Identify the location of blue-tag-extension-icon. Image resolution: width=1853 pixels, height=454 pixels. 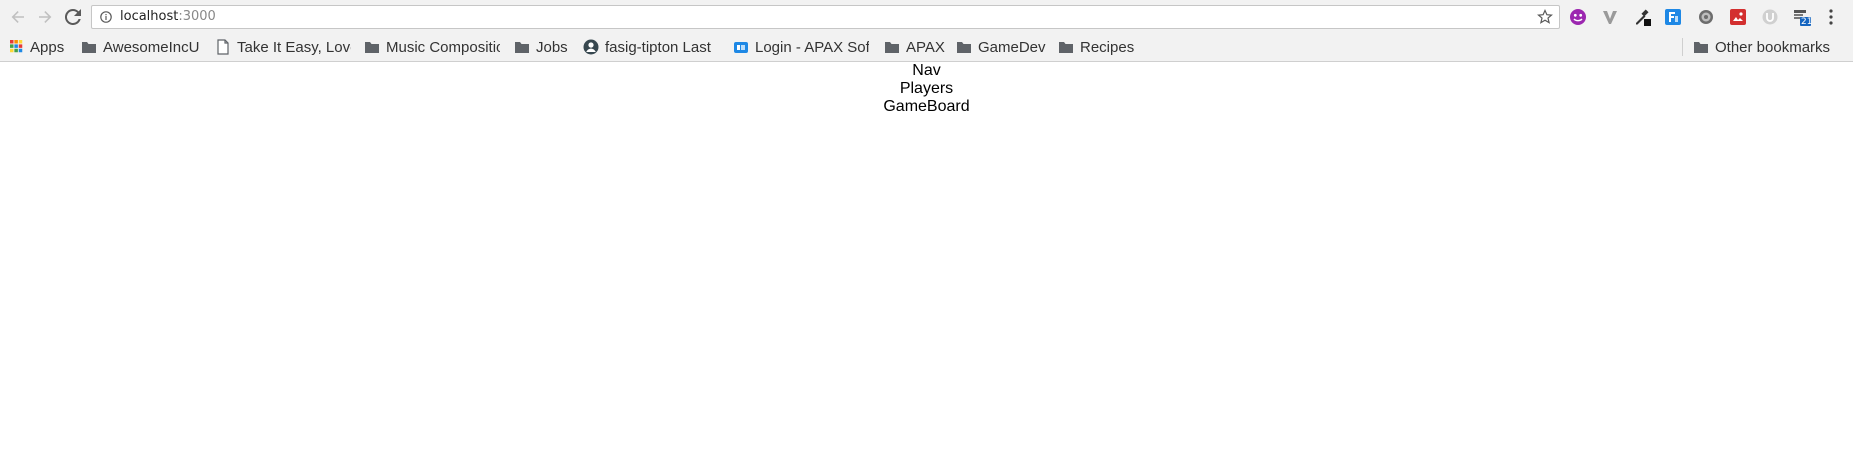
(1673, 17).